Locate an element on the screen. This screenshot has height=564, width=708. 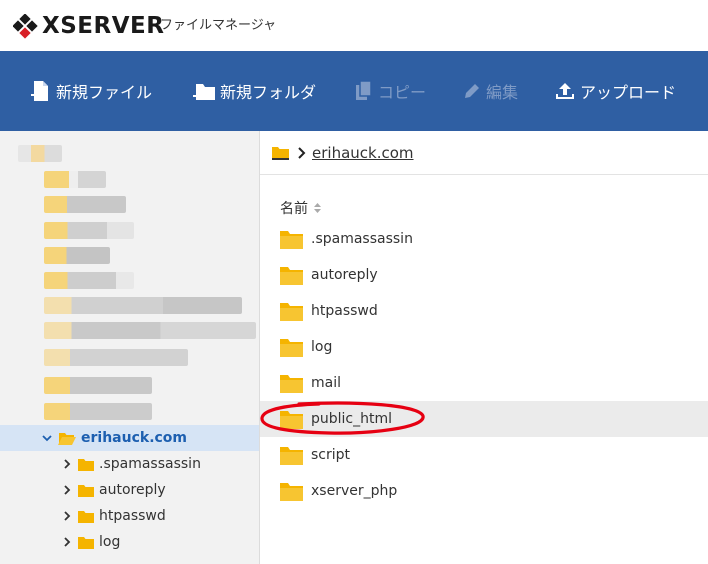
file-row: autoreply is located at coordinates (484, 275).